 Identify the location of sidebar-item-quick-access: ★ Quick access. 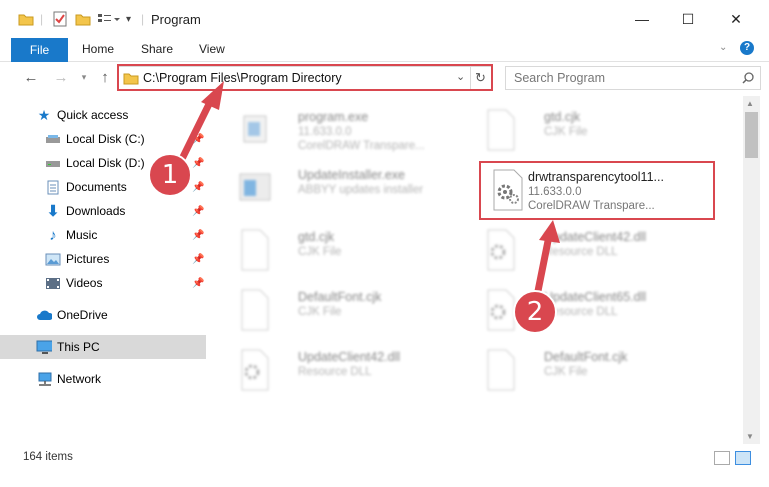
(103, 115).